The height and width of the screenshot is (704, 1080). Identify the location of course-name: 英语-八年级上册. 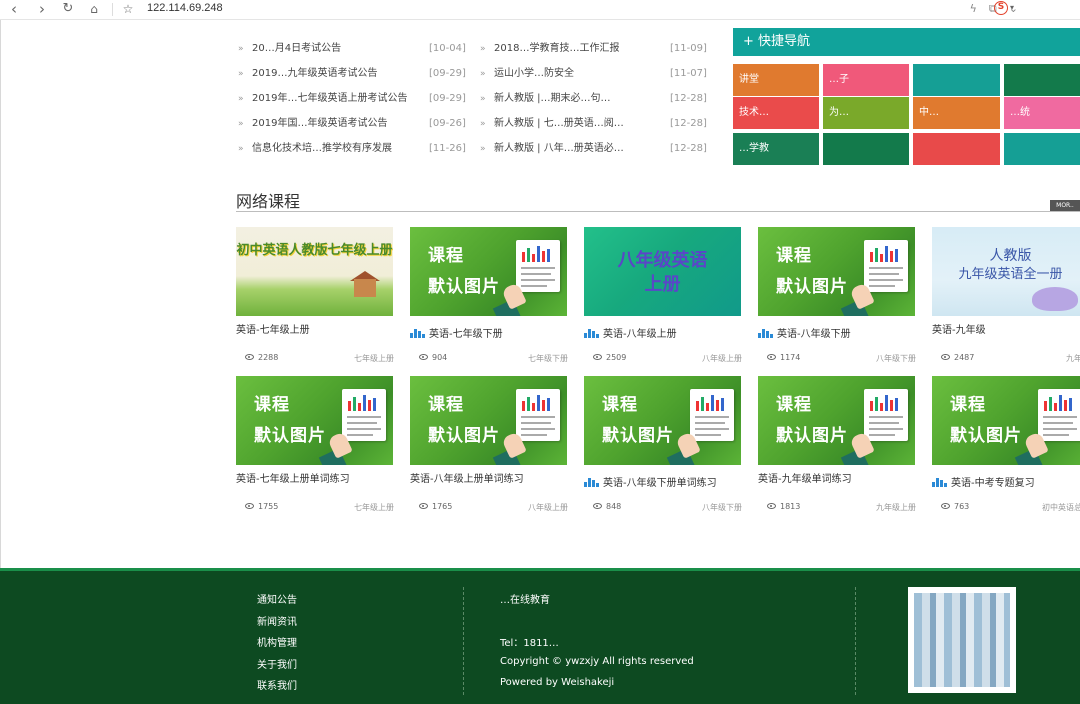
(630, 332).